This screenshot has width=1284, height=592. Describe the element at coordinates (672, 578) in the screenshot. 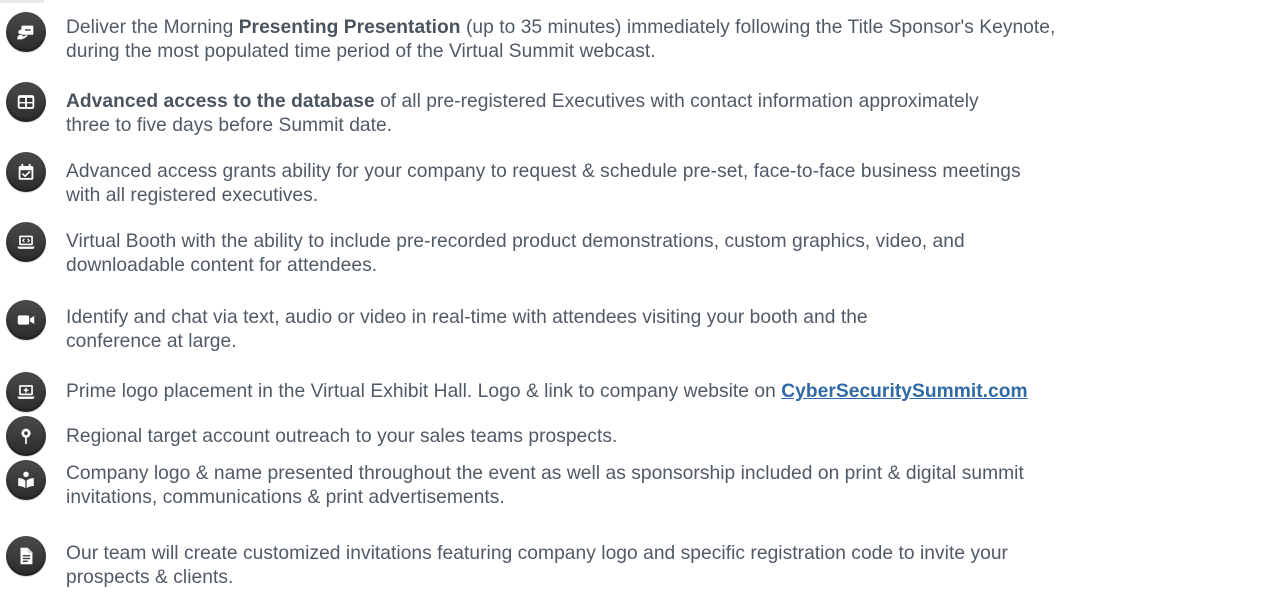

I see `benefit-line: prospects & clients.` at that location.